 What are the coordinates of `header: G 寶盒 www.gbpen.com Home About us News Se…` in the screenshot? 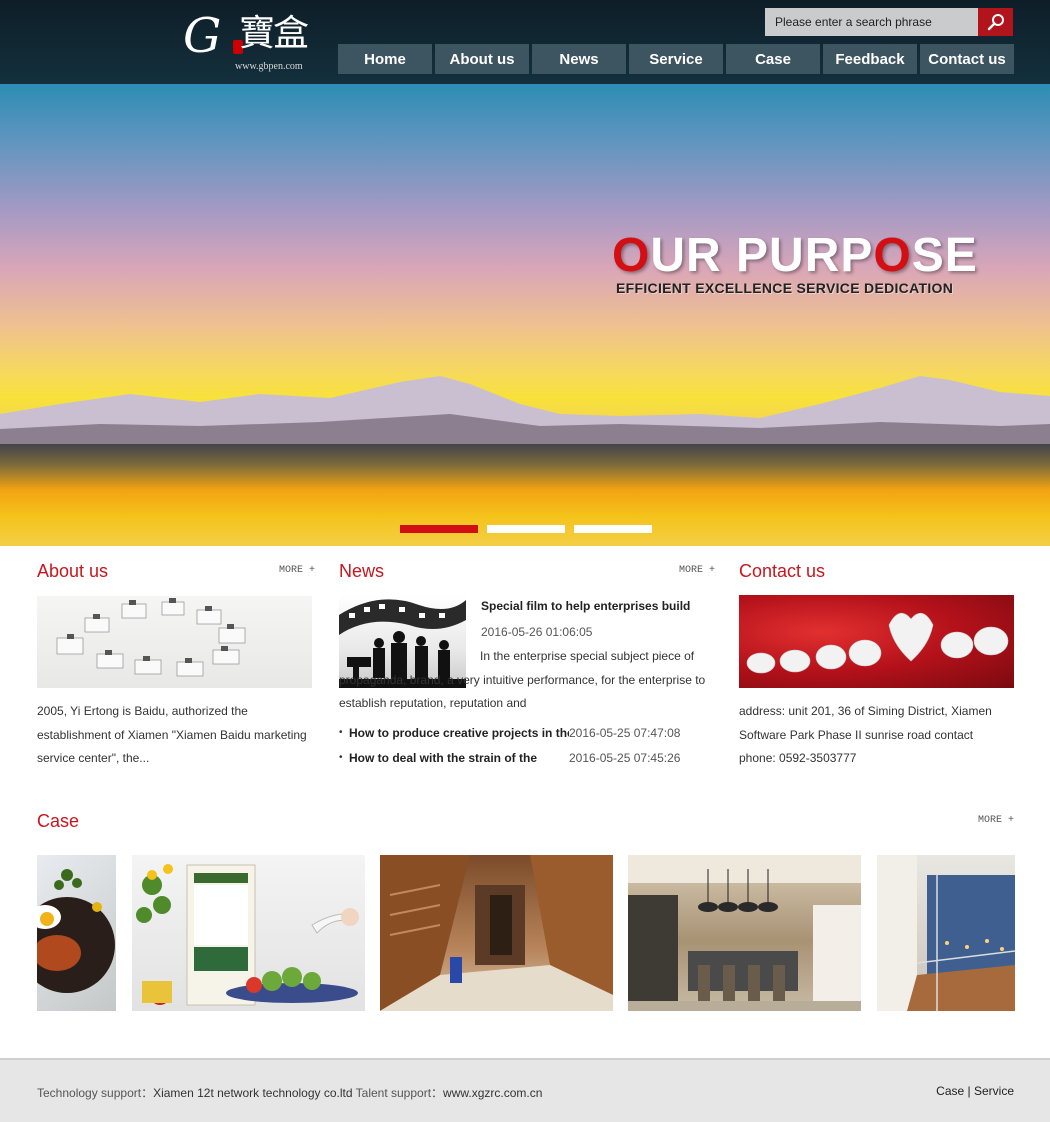 It's located at (525, 42).